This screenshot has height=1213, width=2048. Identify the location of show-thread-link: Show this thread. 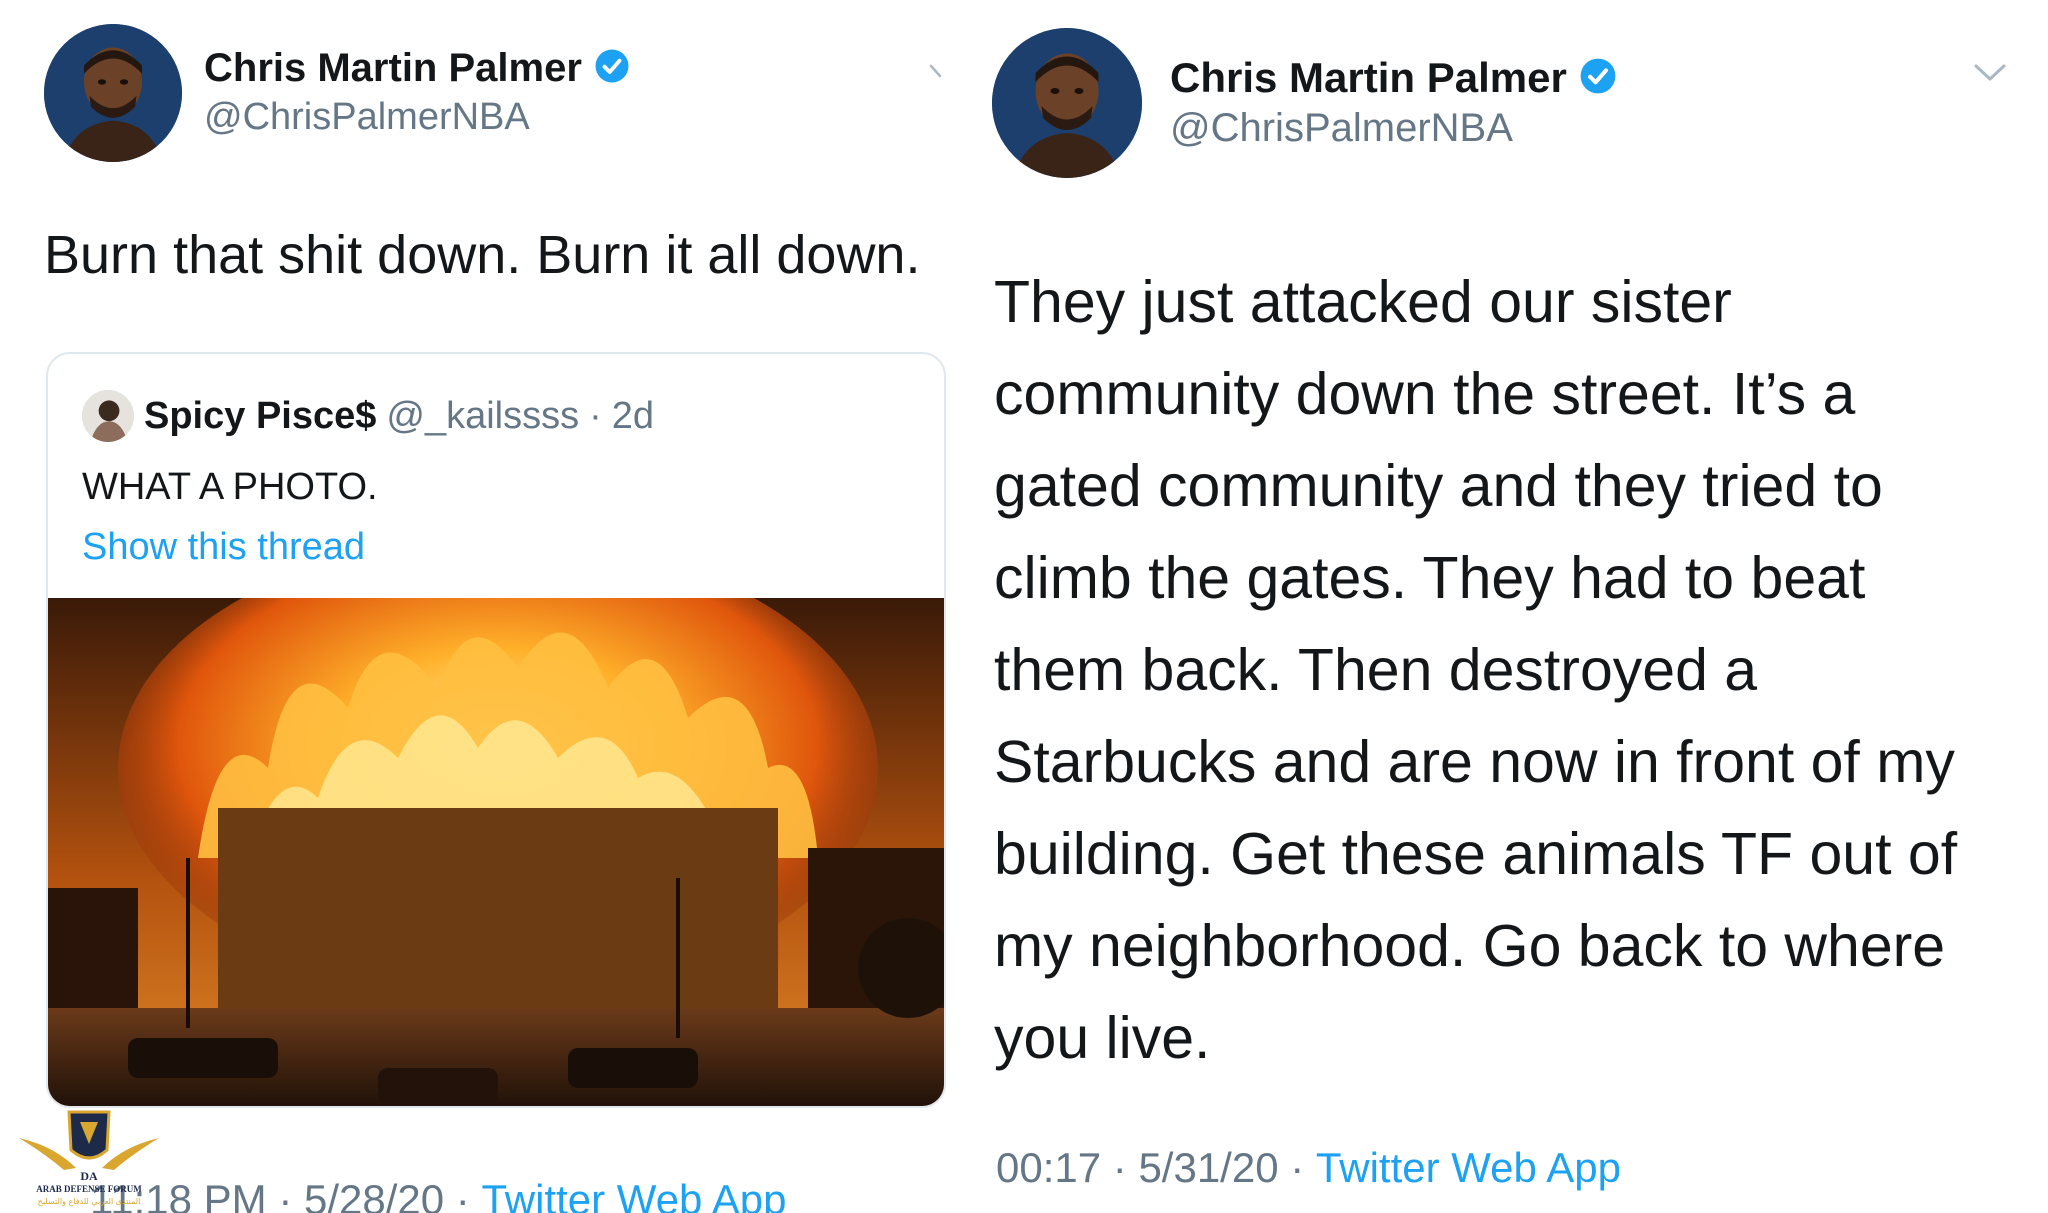
(223, 547).